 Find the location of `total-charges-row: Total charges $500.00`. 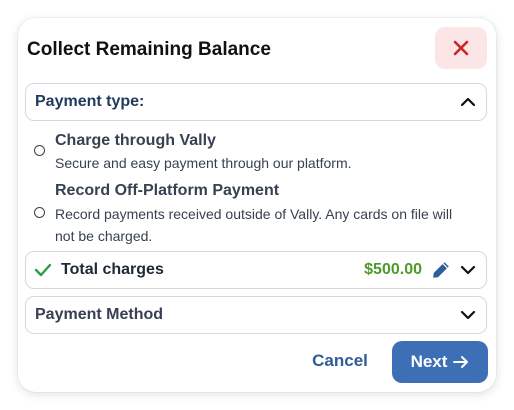

total-charges-row: Total charges $500.00 is located at coordinates (256, 270).